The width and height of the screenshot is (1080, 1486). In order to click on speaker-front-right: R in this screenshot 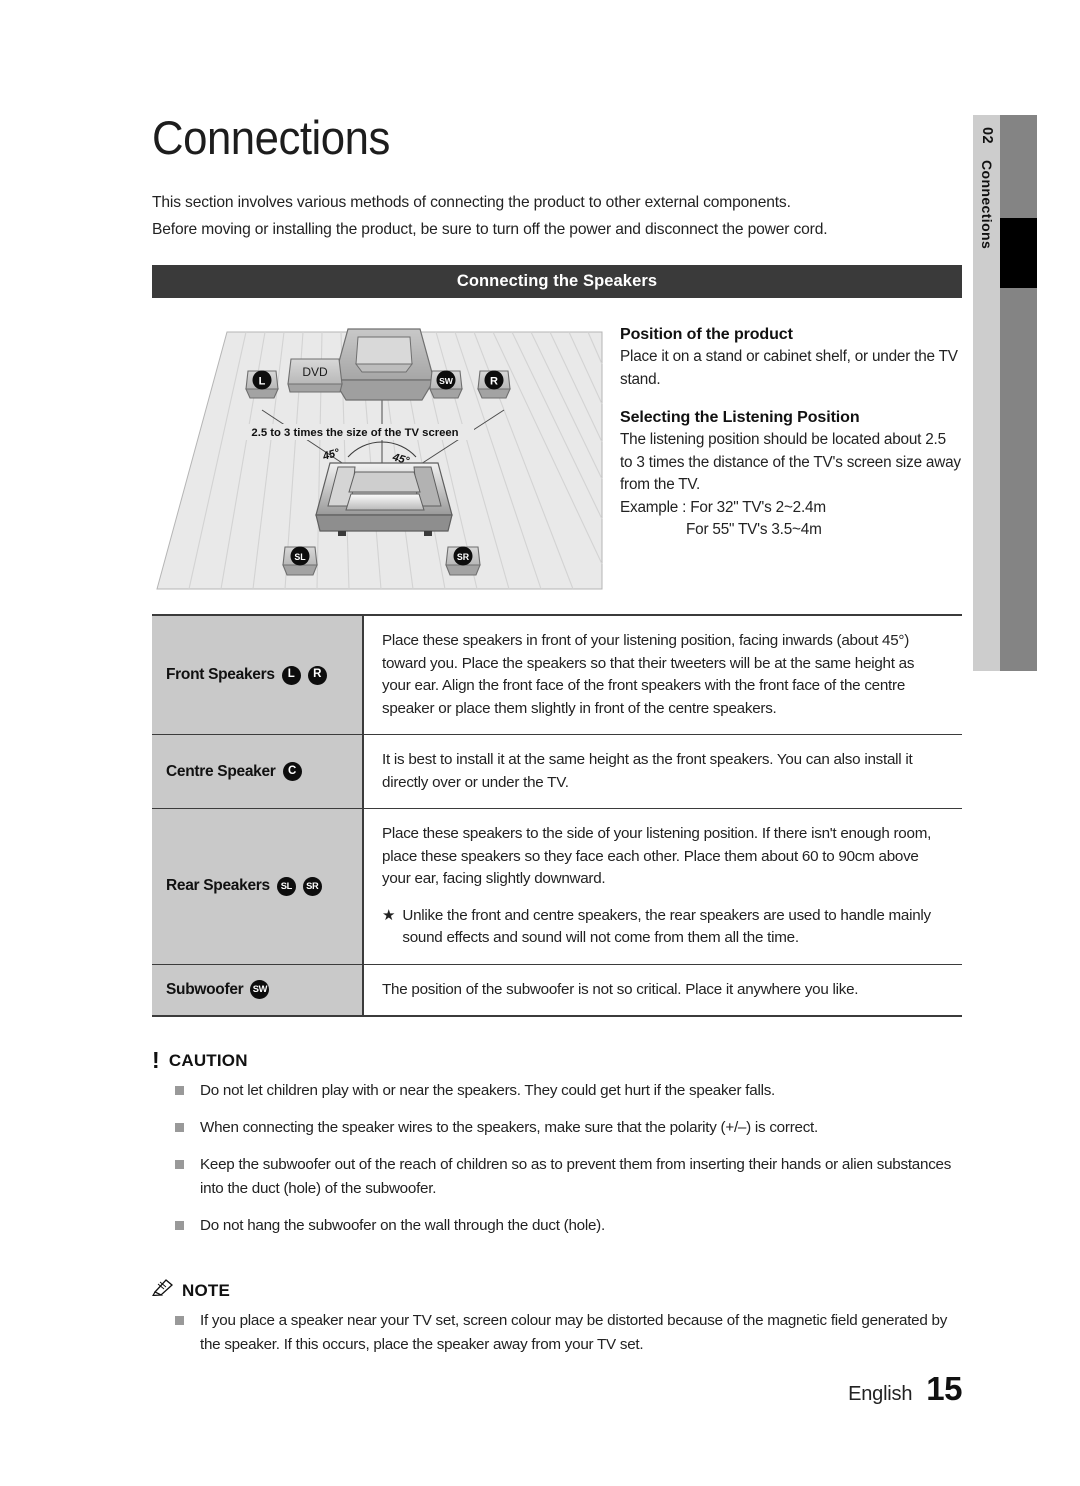, I will do `click(494, 384)`.